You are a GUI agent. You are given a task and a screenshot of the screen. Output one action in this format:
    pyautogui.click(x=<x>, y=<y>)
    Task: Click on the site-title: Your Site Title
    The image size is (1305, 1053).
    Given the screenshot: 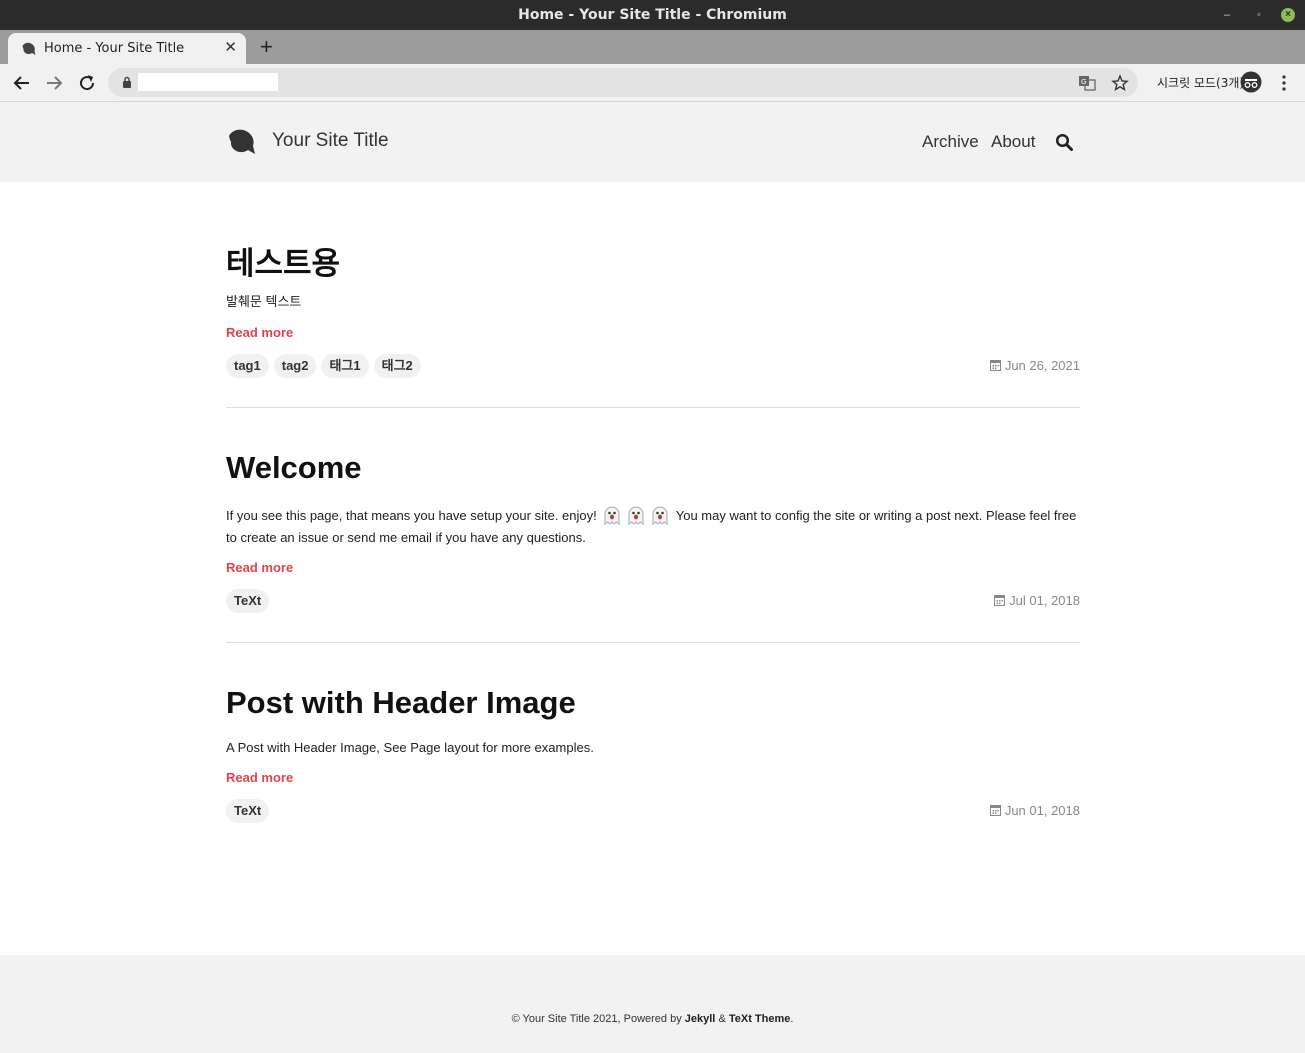 What is the action you would take?
    pyautogui.click(x=330, y=141)
    